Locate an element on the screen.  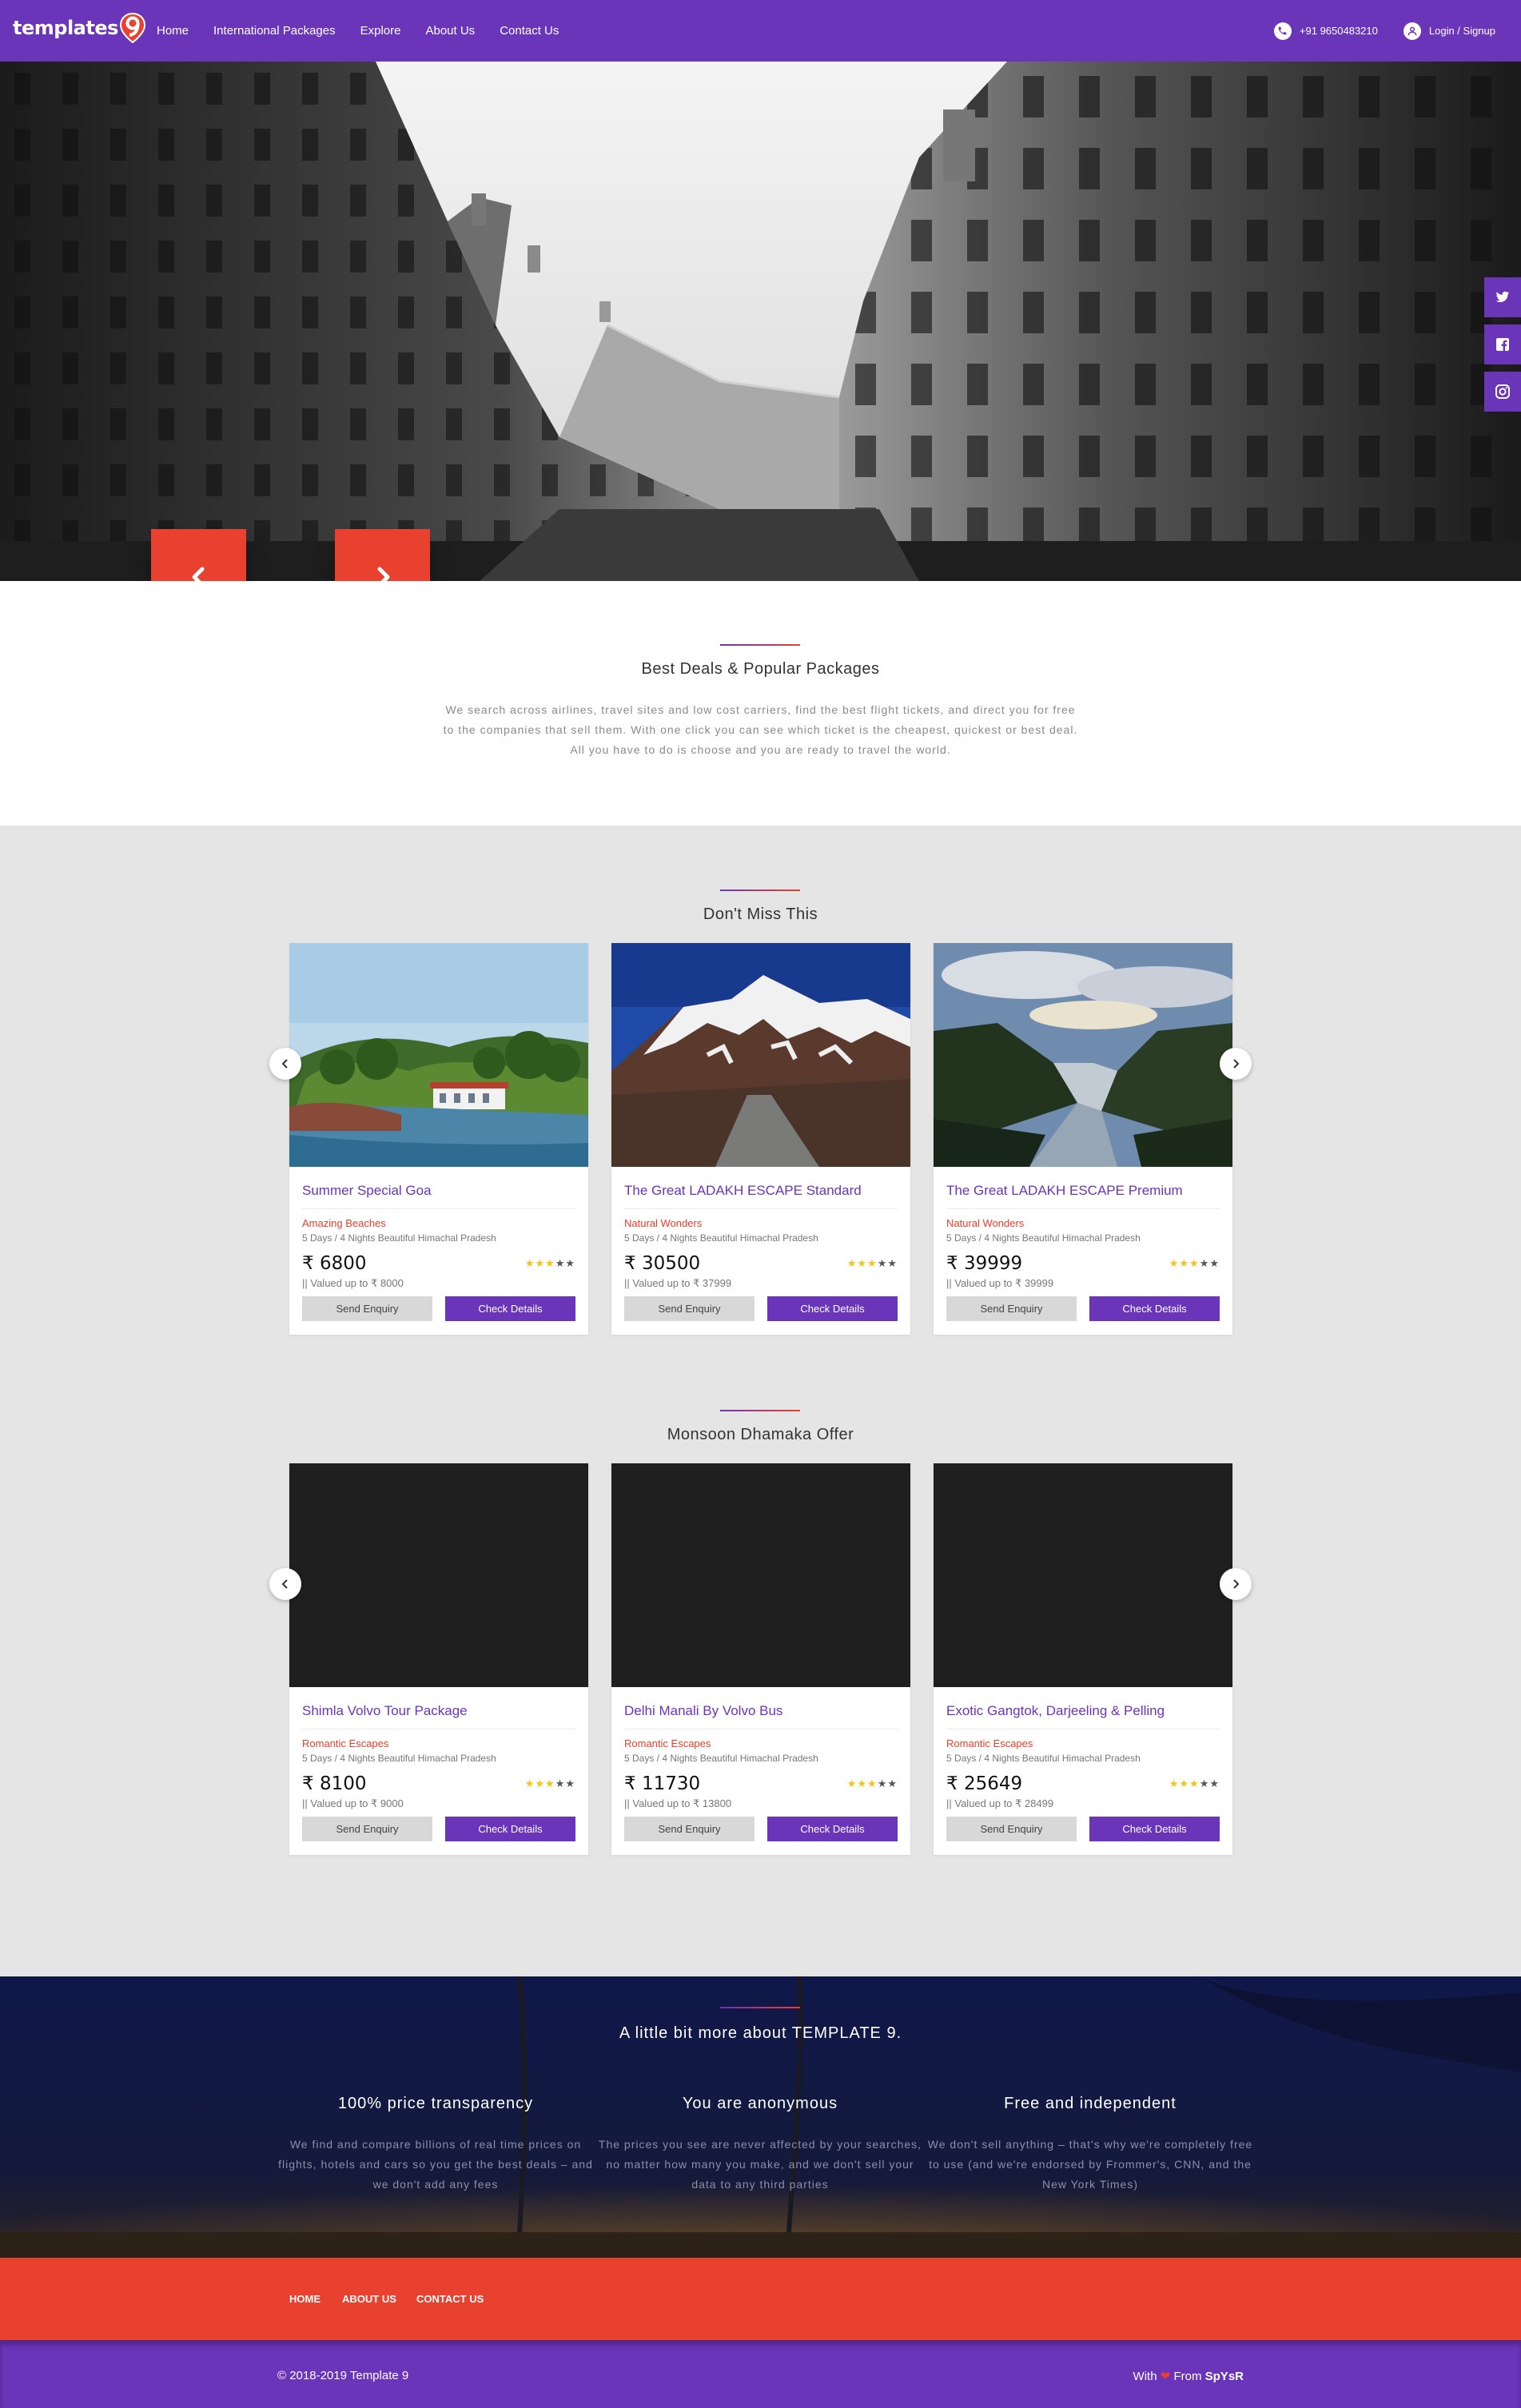
card-title: Shimla Volvo Tour Package is located at coordinates (439, 1716).